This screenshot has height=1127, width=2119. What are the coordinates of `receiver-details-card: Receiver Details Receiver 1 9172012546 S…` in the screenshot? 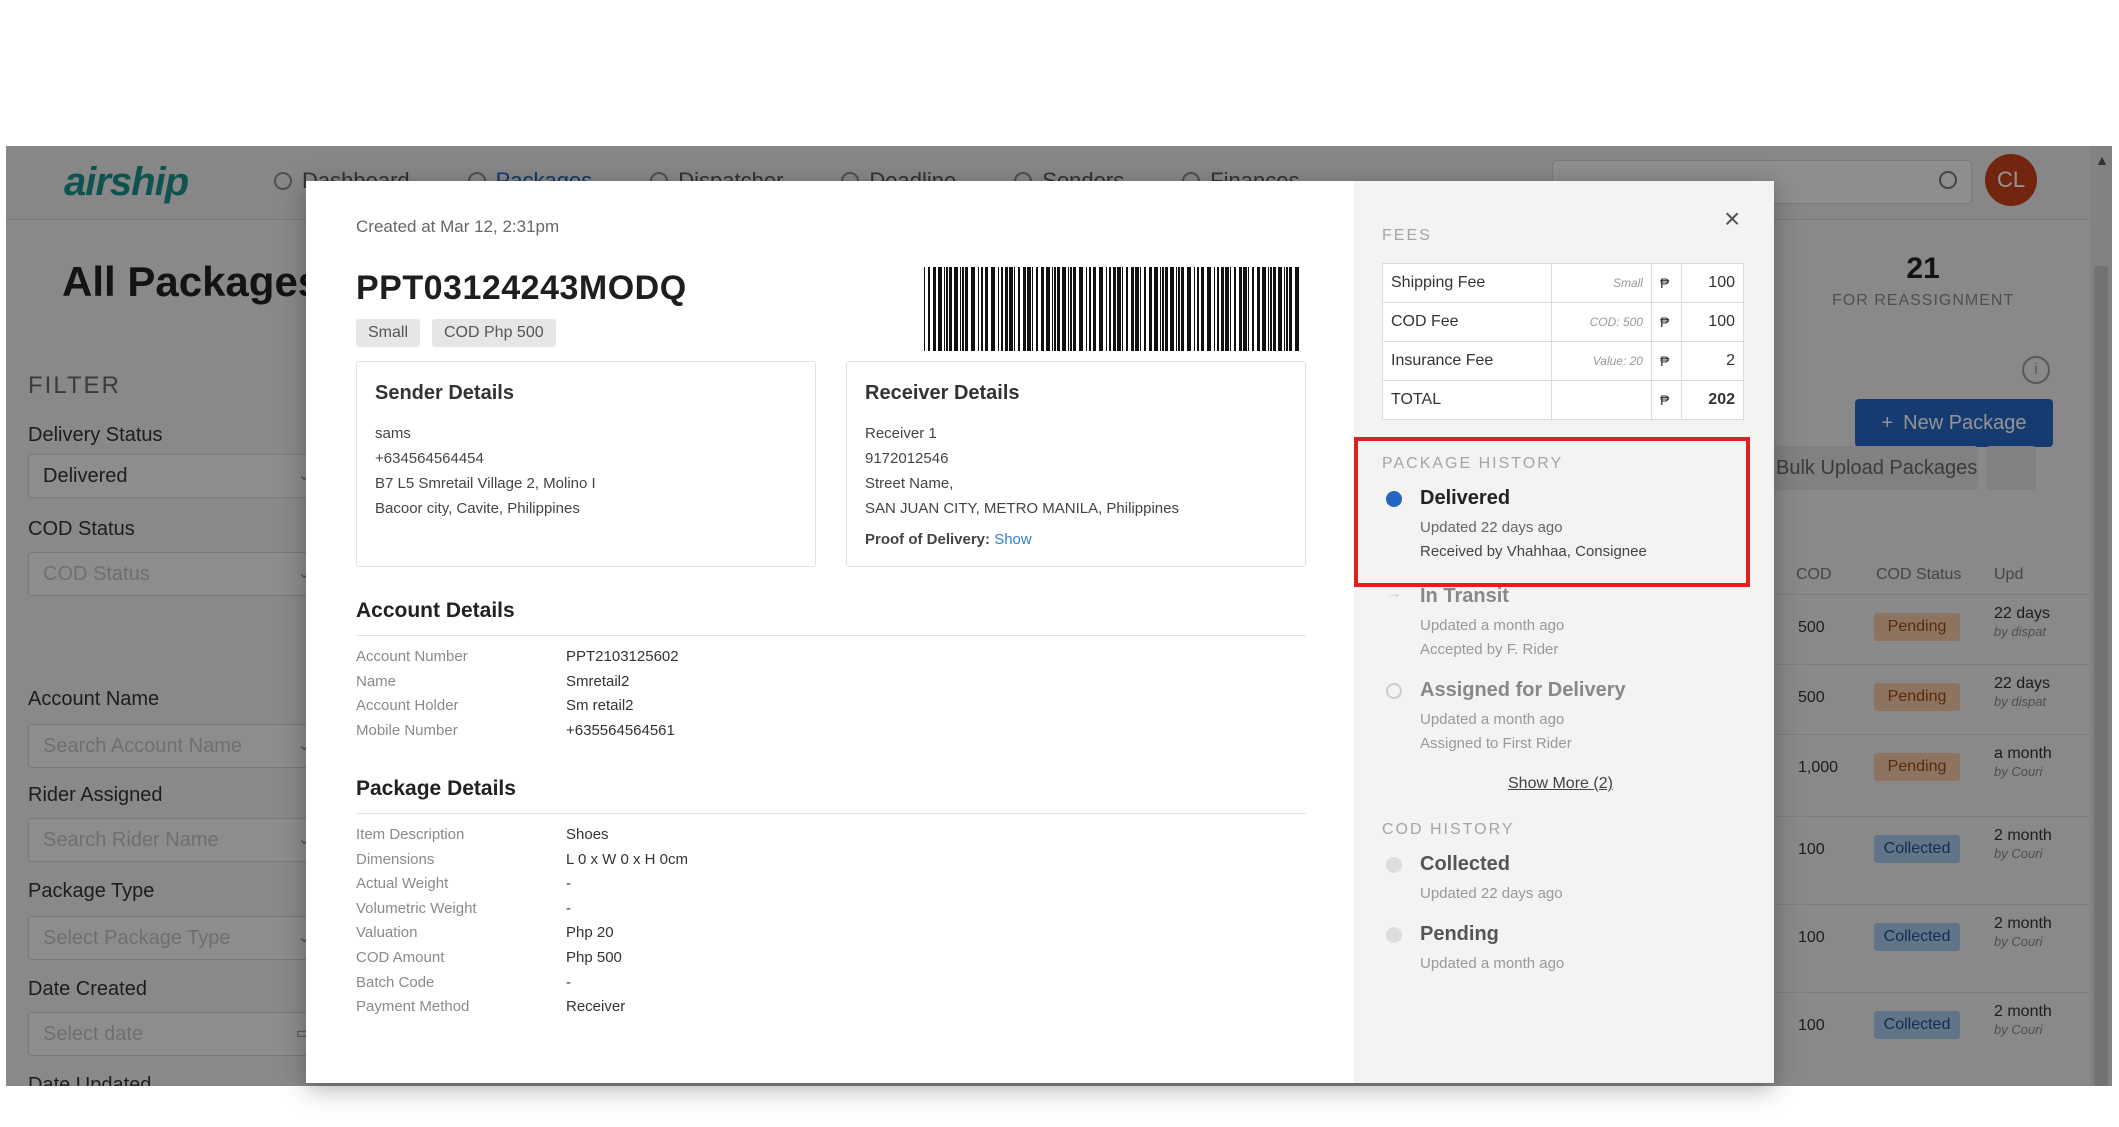 It's located at (1076, 464).